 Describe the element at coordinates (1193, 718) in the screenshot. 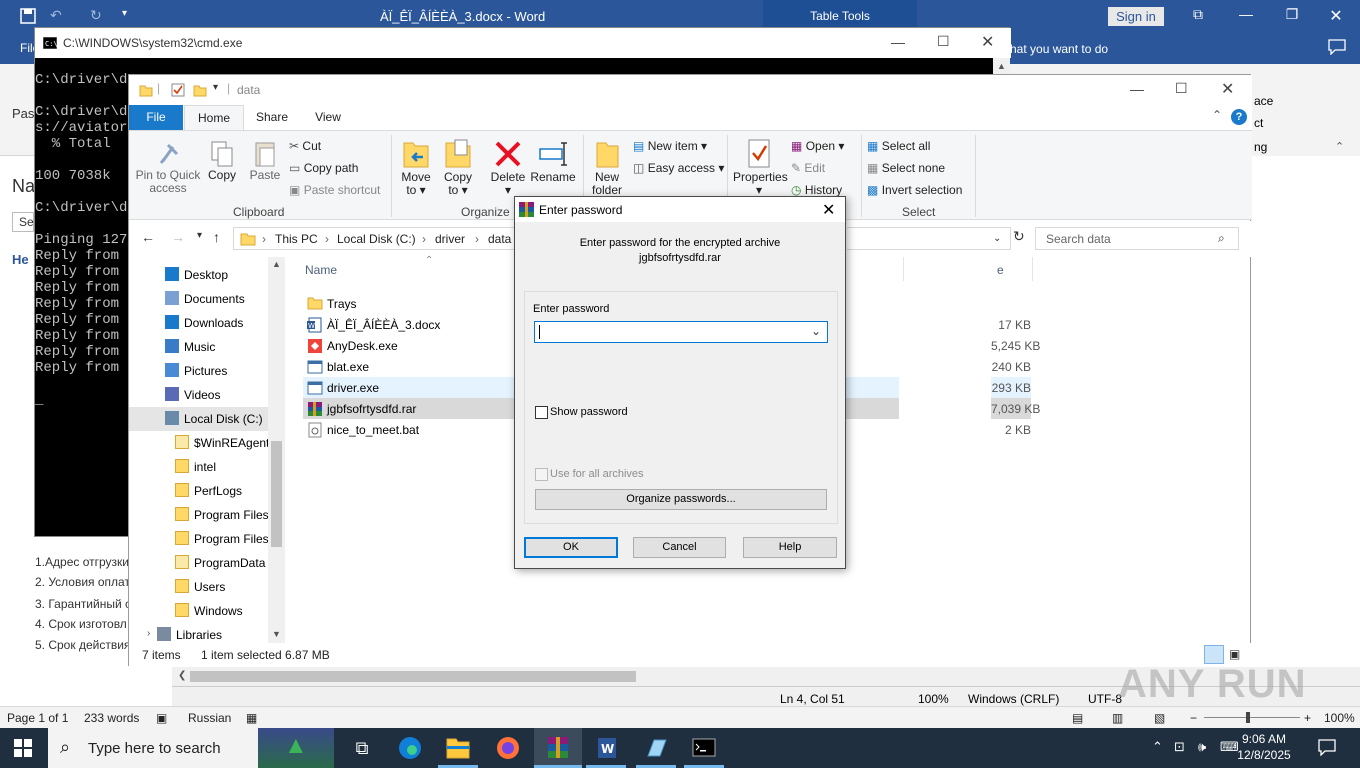

I see `zoom-out-icon: −` at that location.